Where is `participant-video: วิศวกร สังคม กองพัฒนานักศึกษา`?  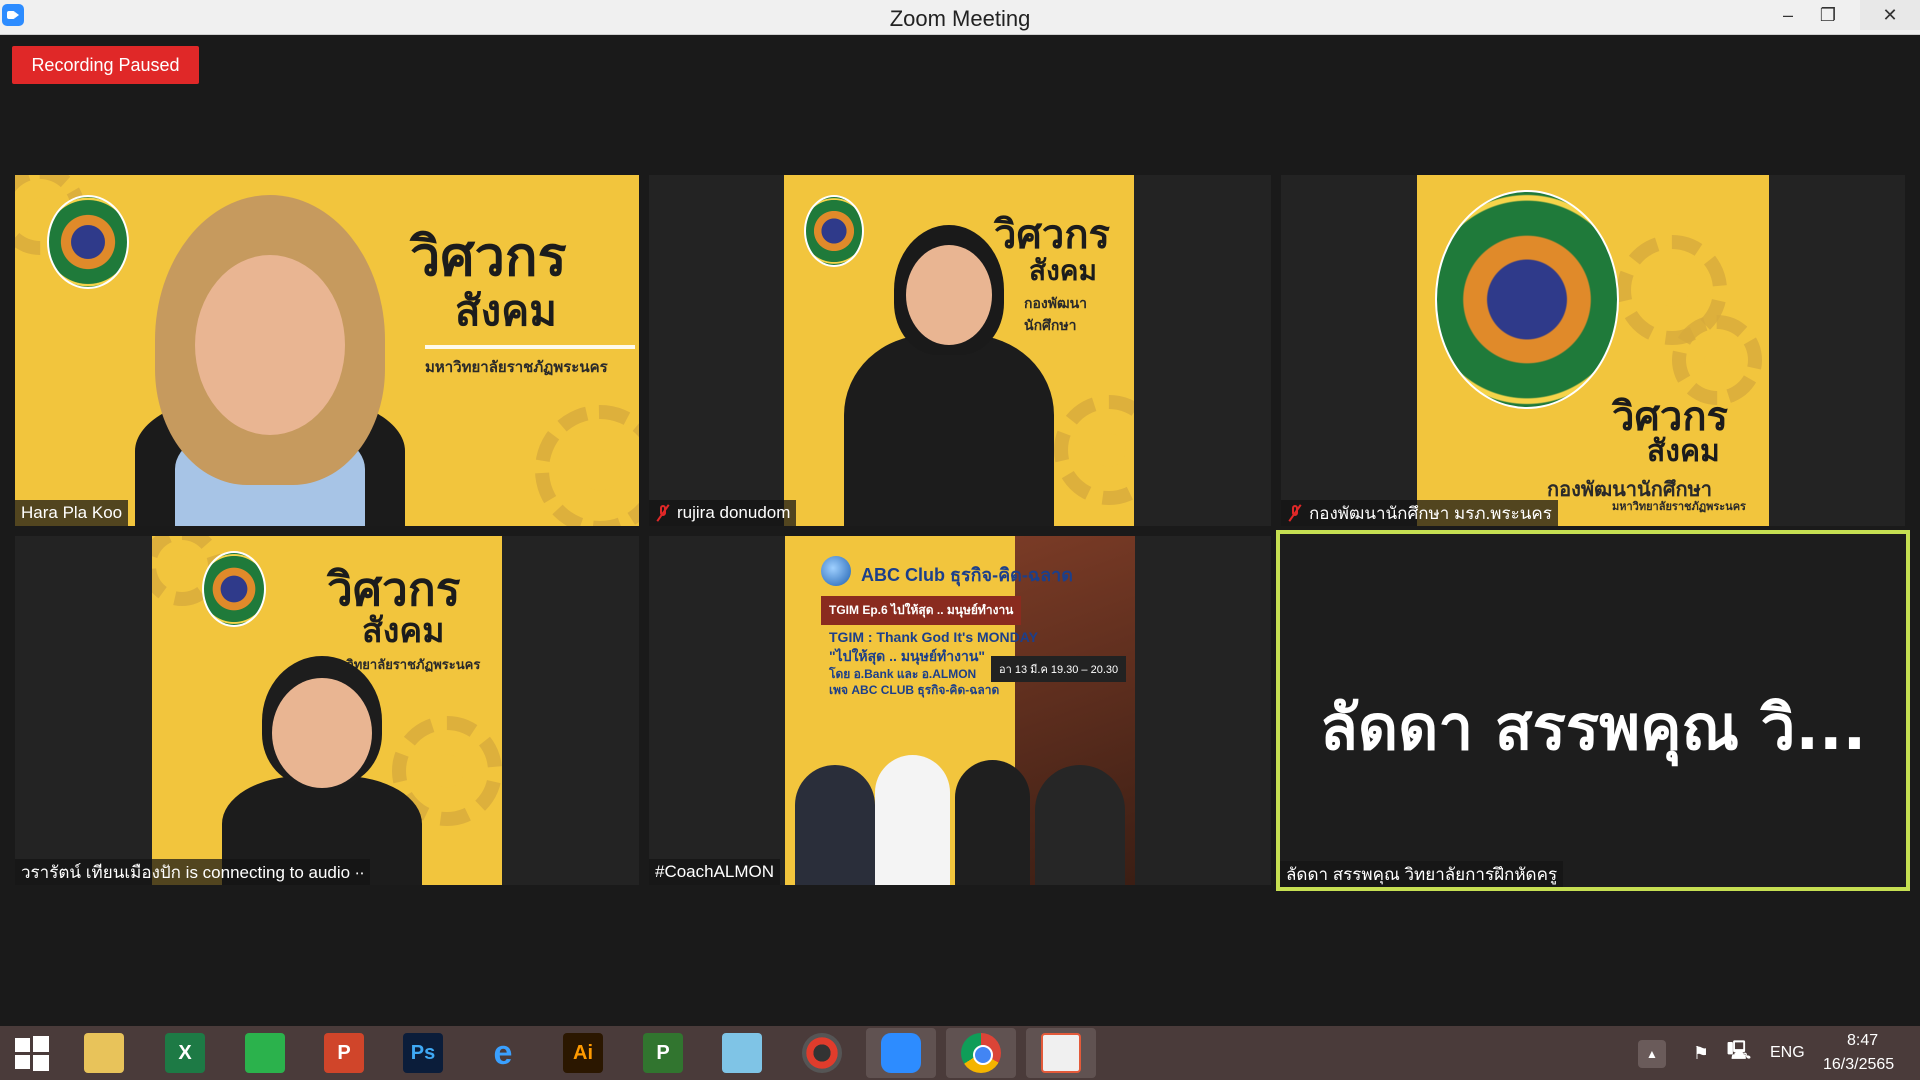 participant-video: วิศวกร สังคม กองพัฒนานักศึกษา is located at coordinates (959, 350).